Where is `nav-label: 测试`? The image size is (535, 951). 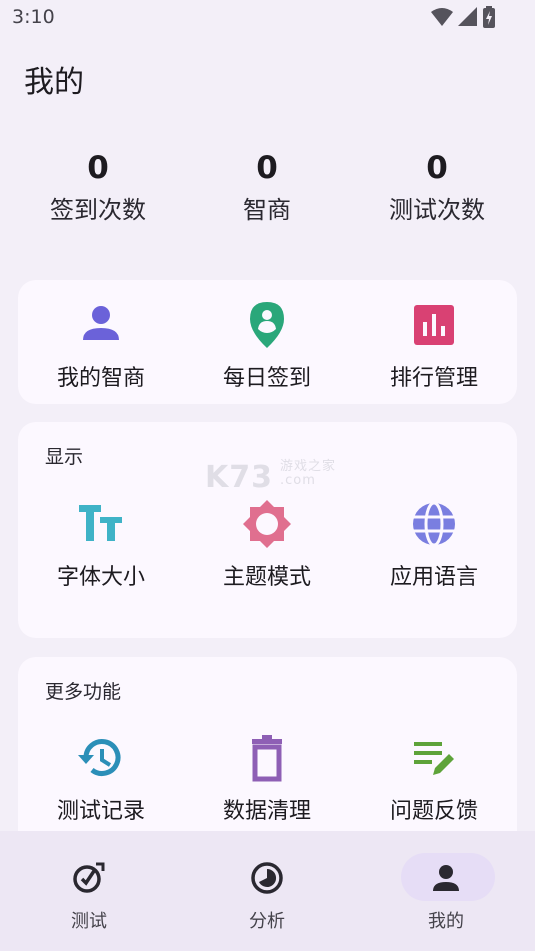
nav-label: 测试 is located at coordinates (89, 921).